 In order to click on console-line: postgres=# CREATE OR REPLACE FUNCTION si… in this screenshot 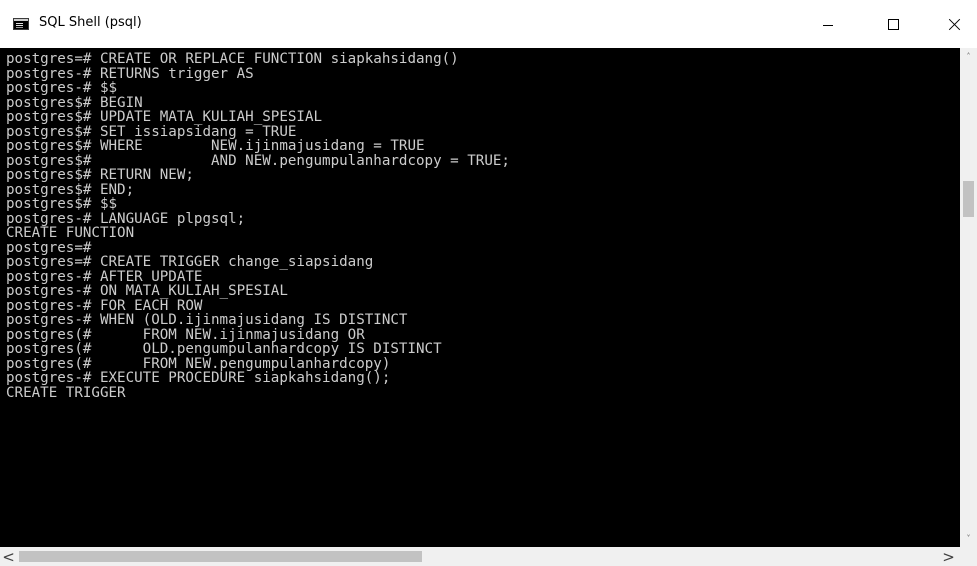, I will do `click(232, 59)`.